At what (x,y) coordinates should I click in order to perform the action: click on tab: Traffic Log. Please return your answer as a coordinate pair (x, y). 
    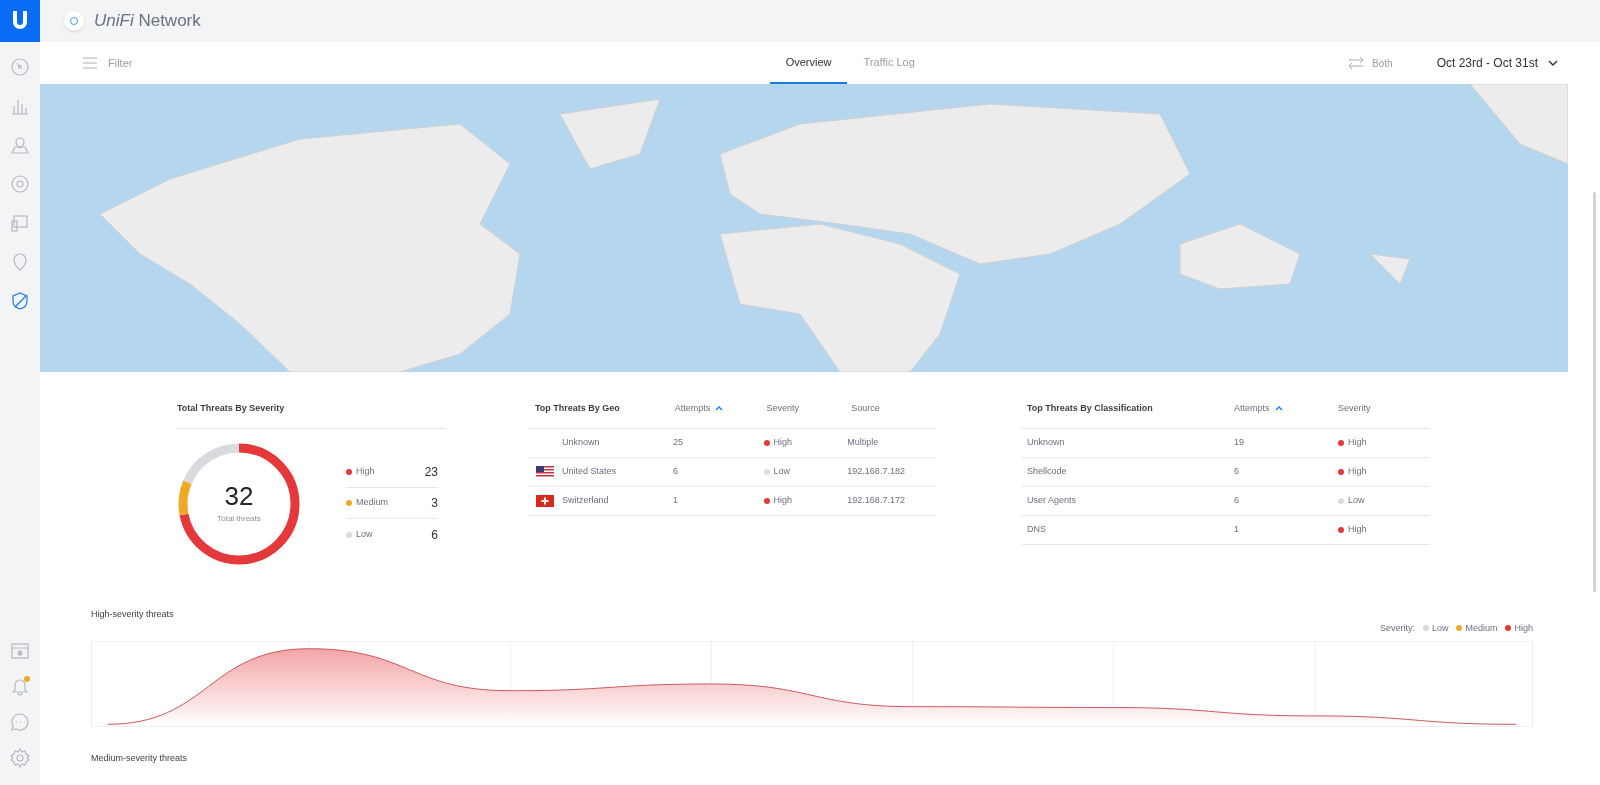
    Looking at the image, I should click on (889, 63).